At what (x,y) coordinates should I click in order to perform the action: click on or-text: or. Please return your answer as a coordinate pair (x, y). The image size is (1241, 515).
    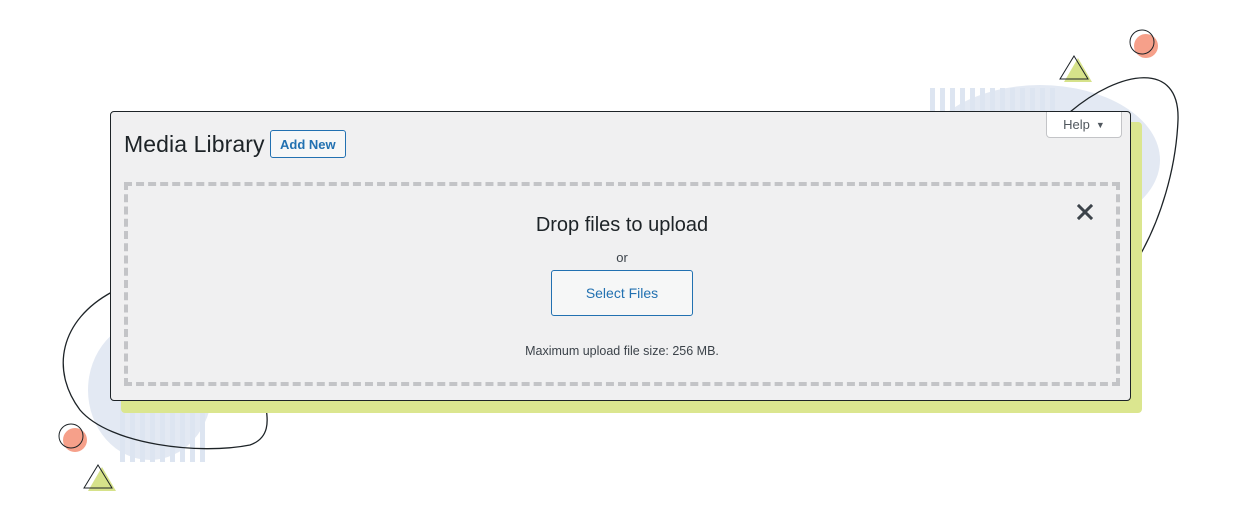
    Looking at the image, I should click on (622, 257).